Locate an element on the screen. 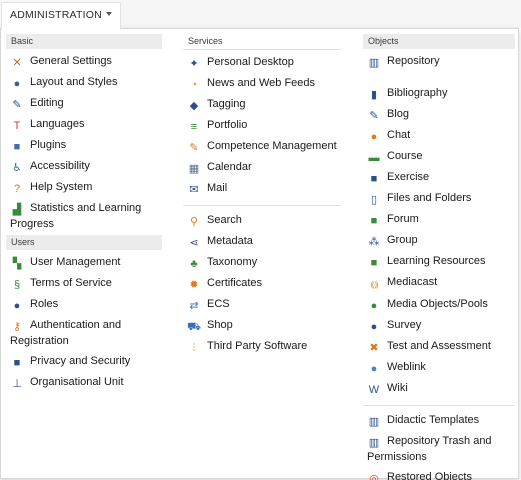 Image resolution: width=521 pixels, height=480 pixels. pen-icon: ✎ is located at coordinates (17, 105).